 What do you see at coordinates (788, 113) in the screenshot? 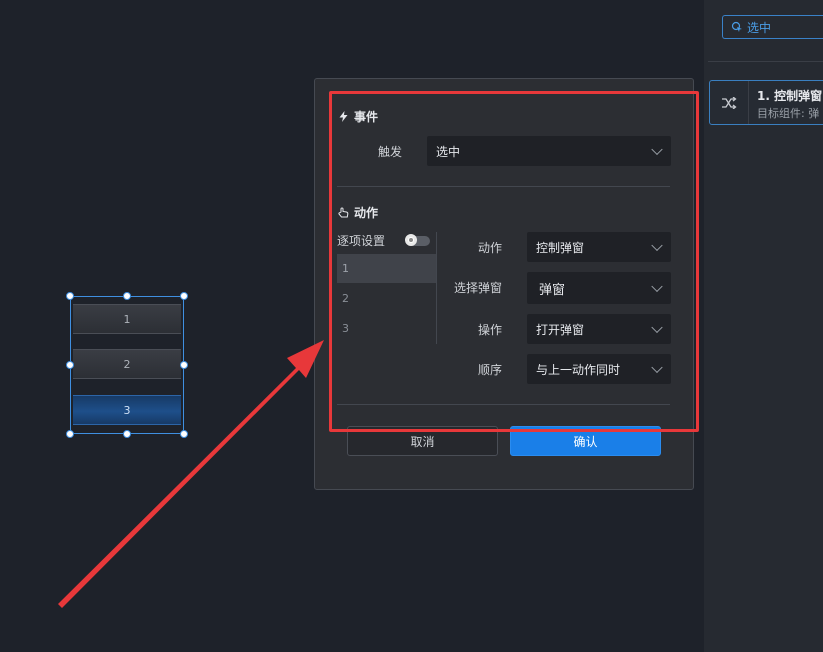
I see `action-card-subtitle: 目标组件: 弹` at bounding box center [788, 113].